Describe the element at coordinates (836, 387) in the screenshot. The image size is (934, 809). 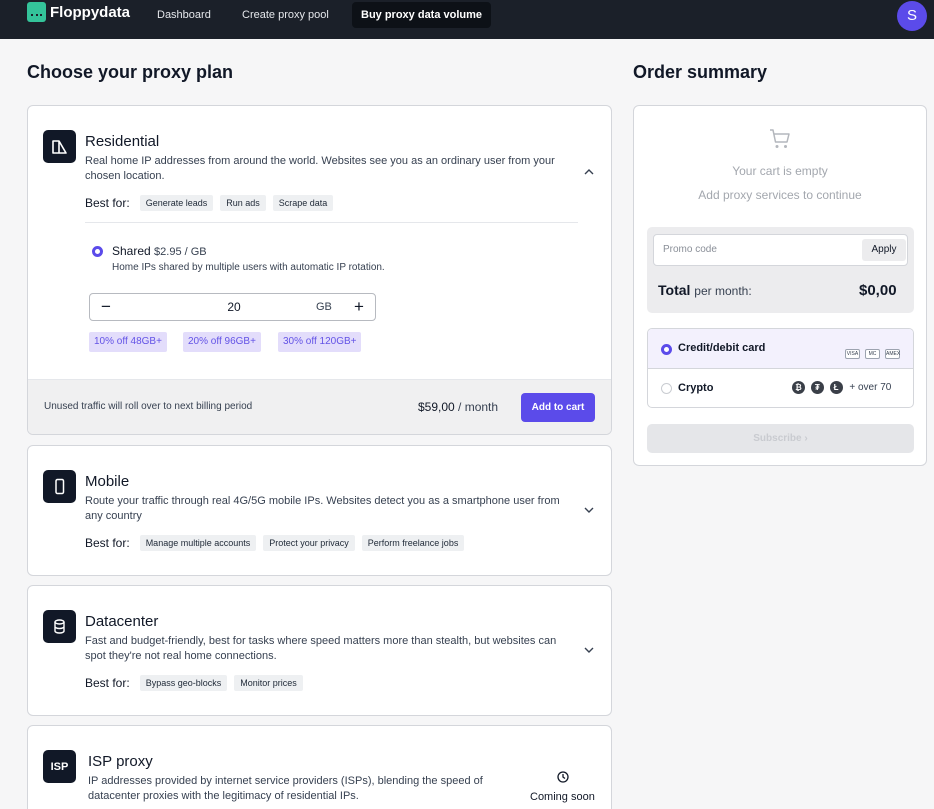
I see `litecoin-icon: Ł` at that location.